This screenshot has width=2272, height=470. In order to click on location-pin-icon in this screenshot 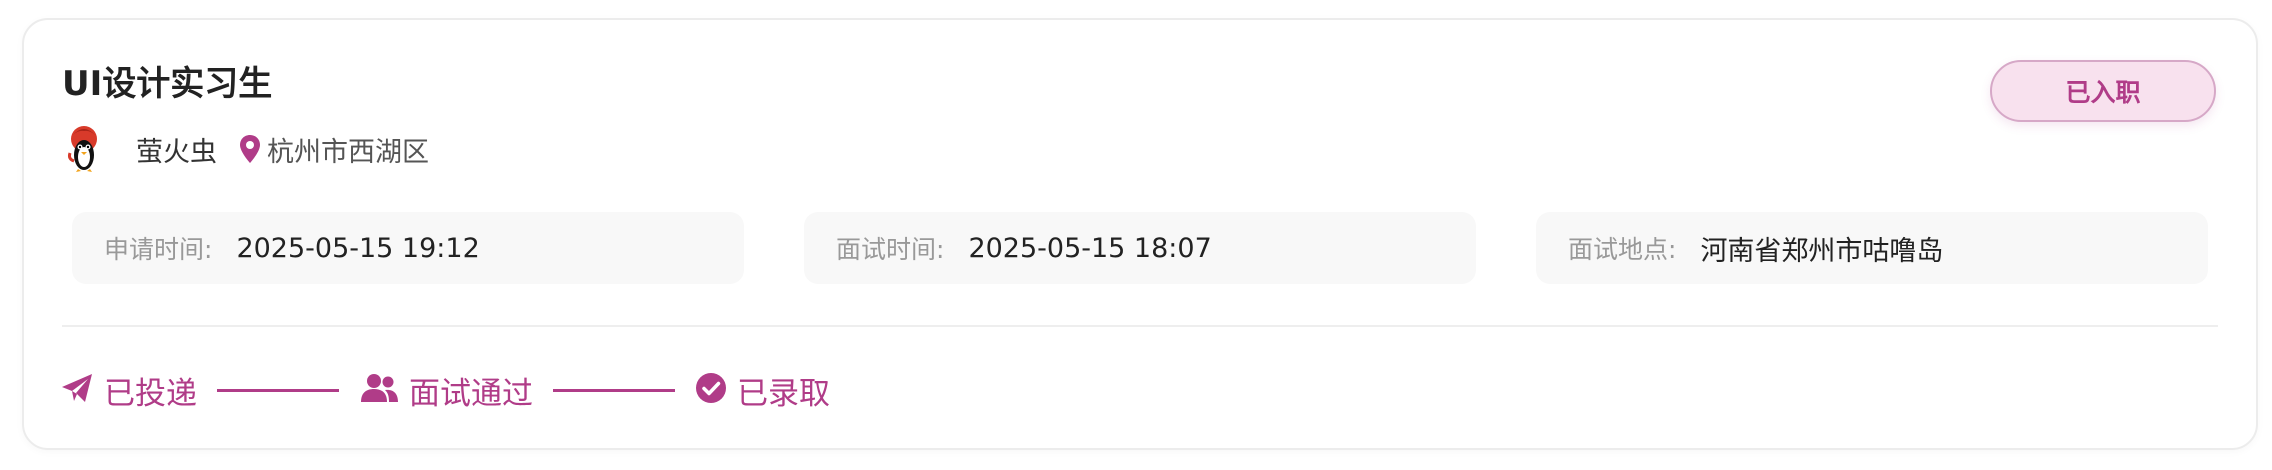, I will do `click(250, 149)`.